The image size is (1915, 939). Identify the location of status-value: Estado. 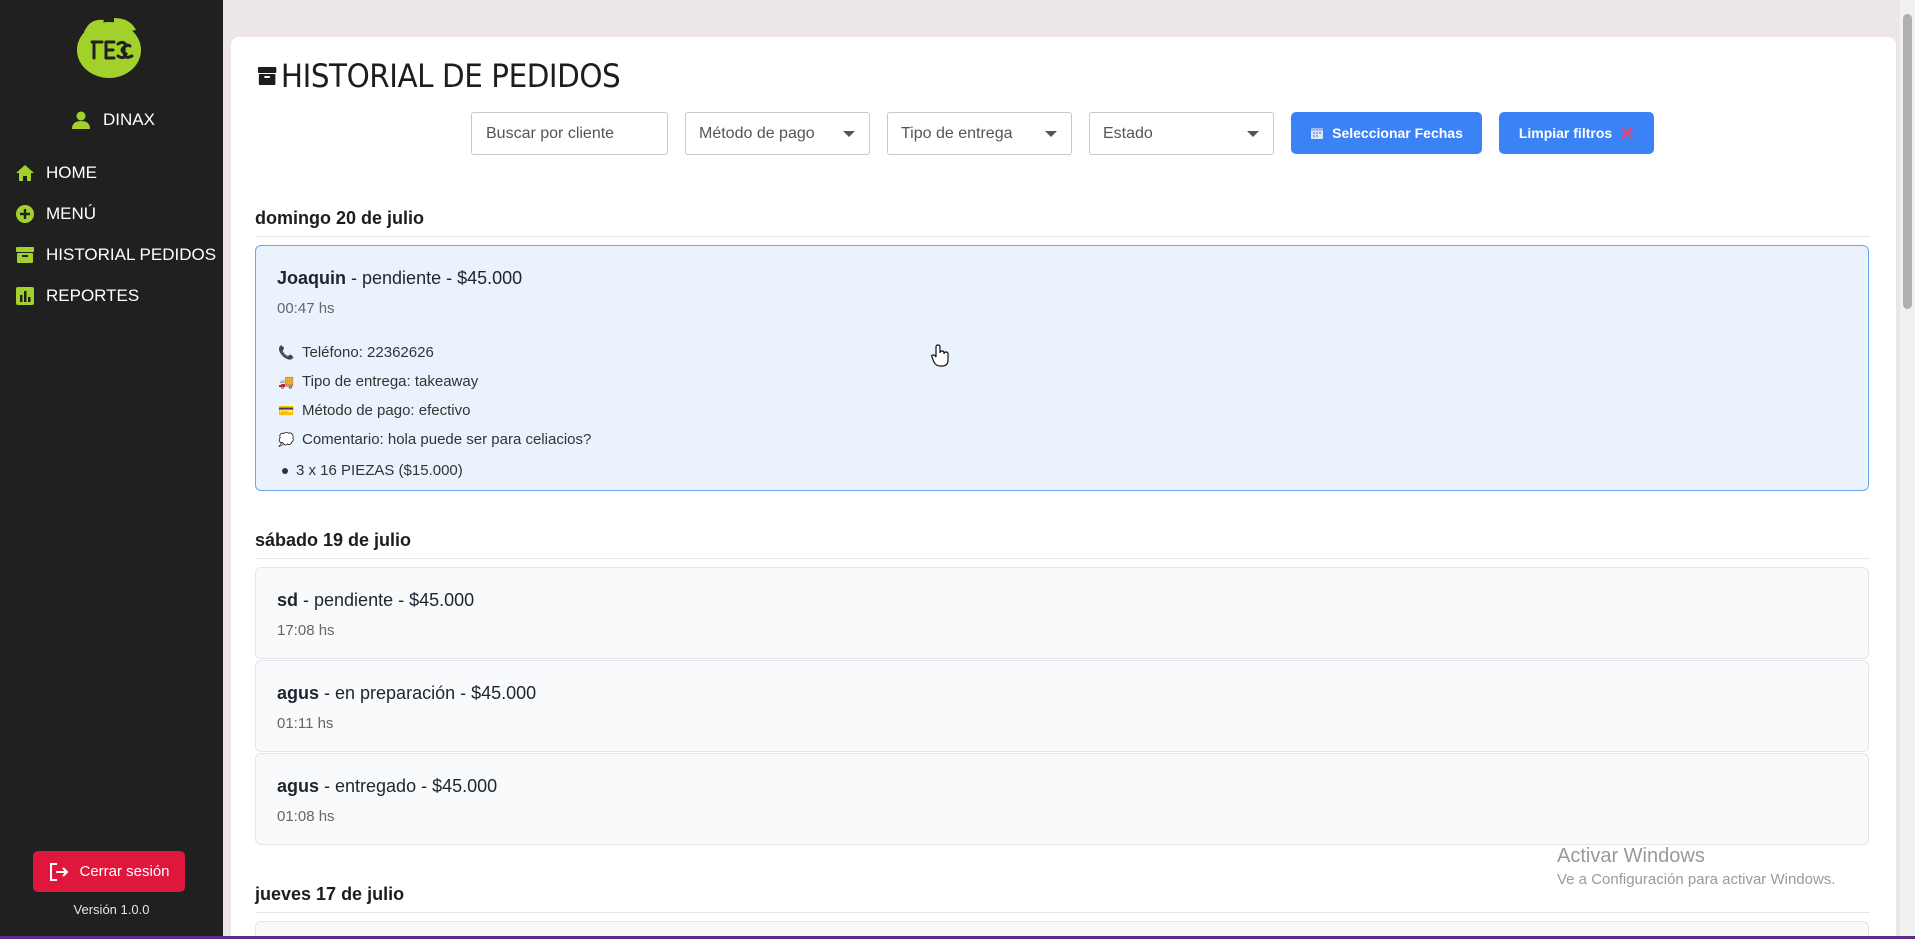
(1128, 133).